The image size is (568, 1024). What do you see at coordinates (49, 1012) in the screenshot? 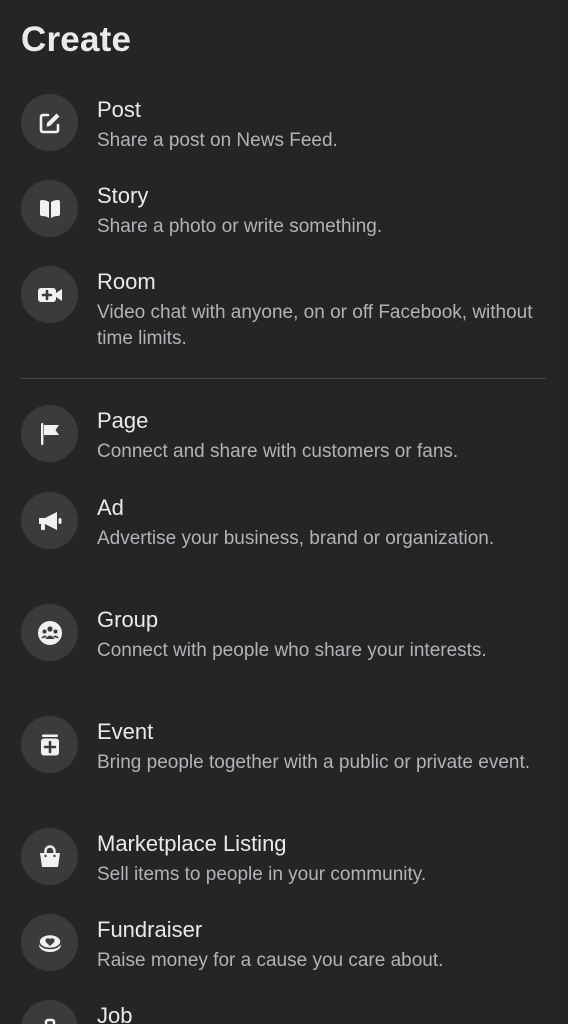
I see `briefcase-icon` at bounding box center [49, 1012].